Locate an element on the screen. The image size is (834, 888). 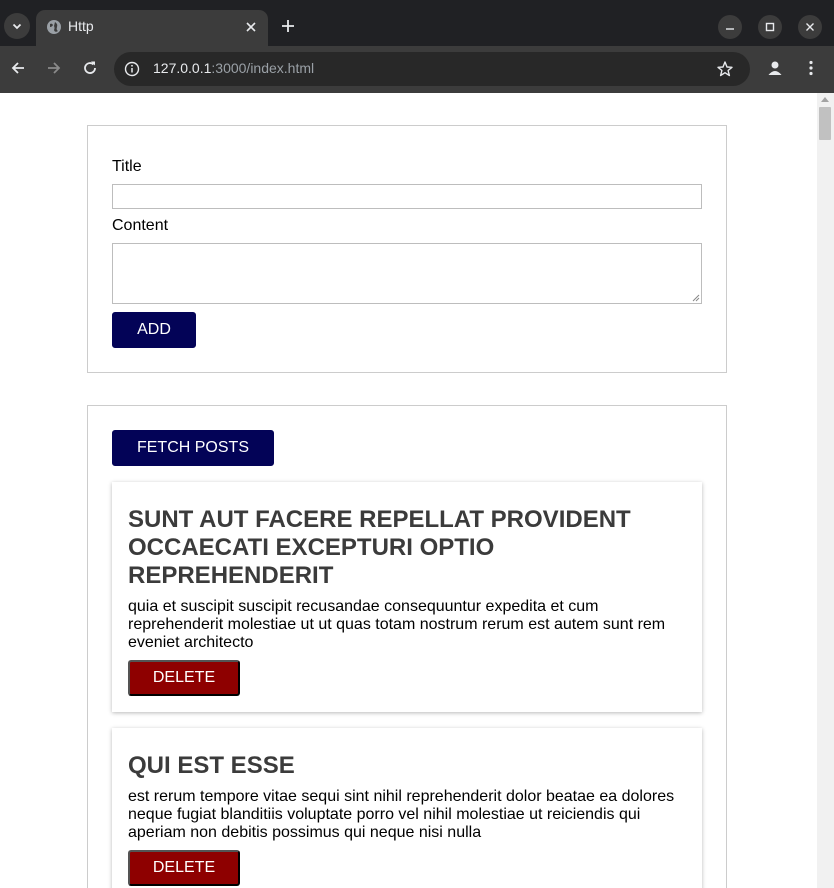
more-vert-icon is located at coordinates (811, 68).